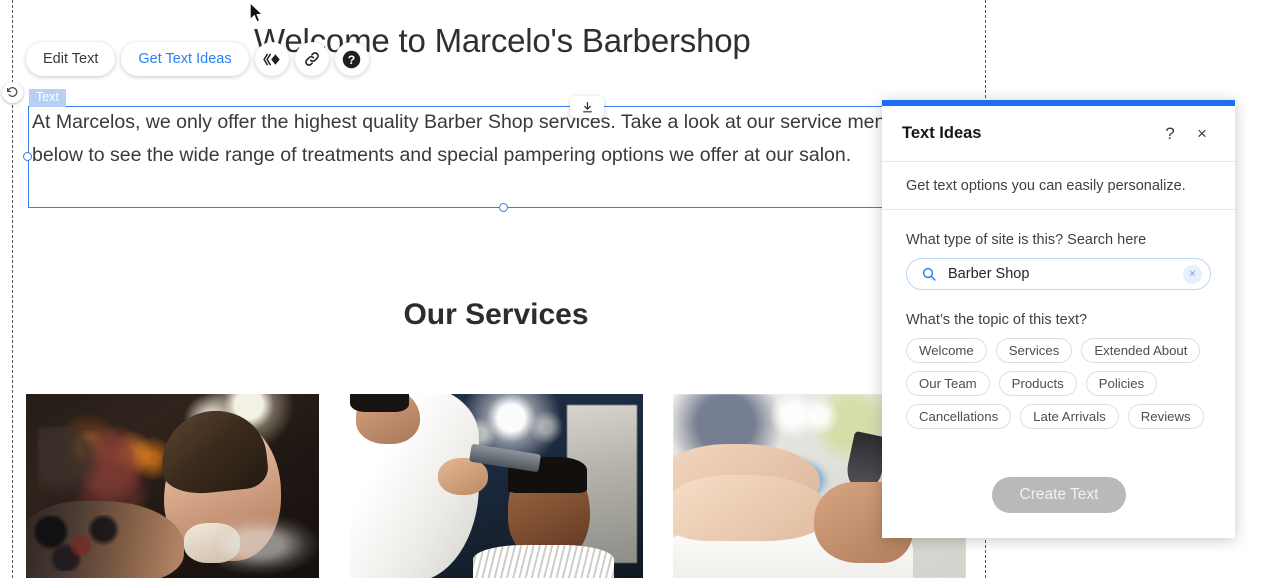 Image resolution: width=1263 pixels, height=578 pixels. I want to click on topic-chip-late-arrivals: Late Arrivals, so click(1069, 416).